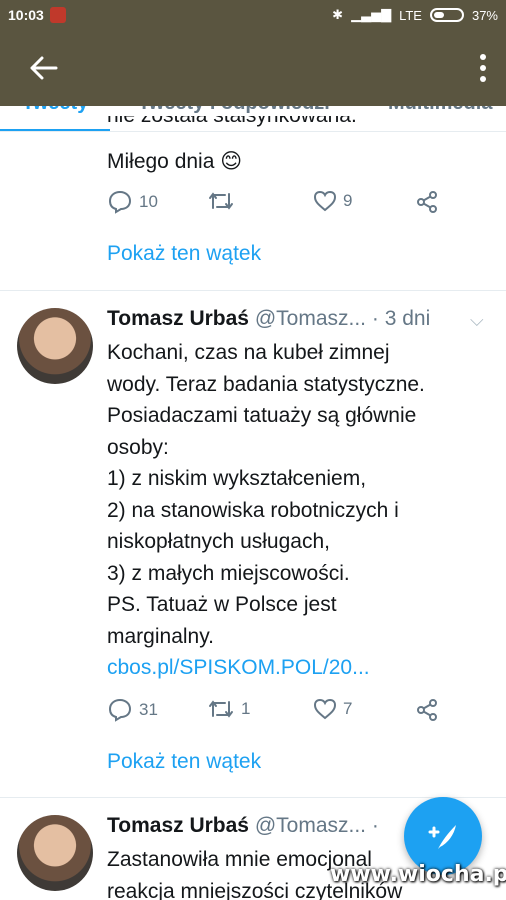 This screenshot has width=506, height=900. I want to click on like-count: 7, so click(348, 708).